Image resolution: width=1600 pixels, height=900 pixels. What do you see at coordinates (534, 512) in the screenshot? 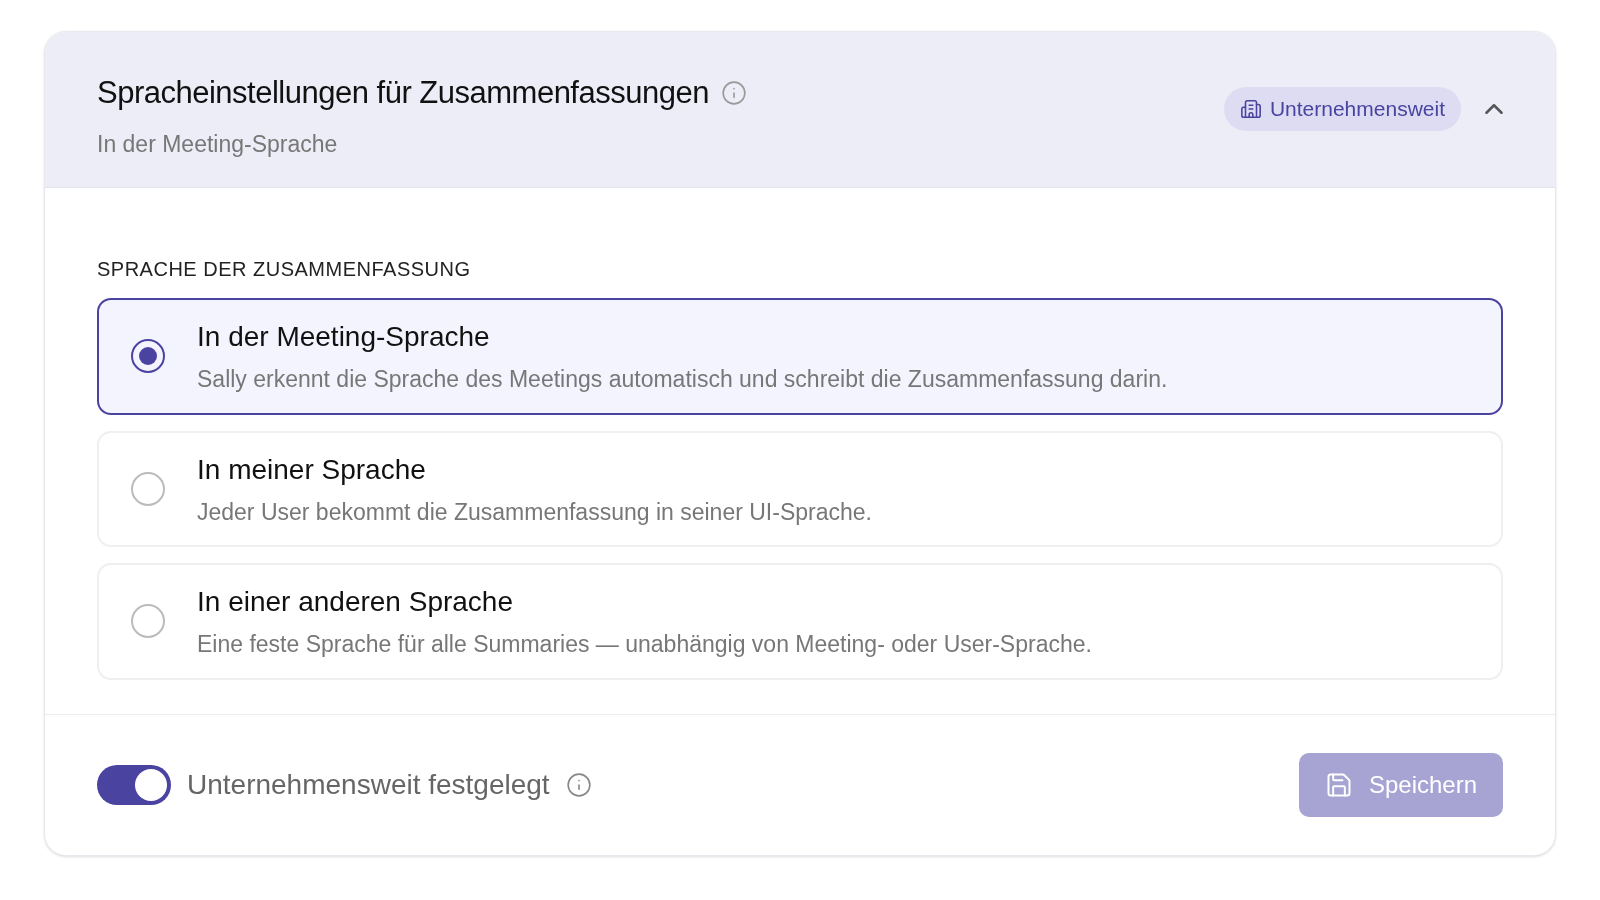
I see `option-description: Jeder User bekommt die Zusammenfassung in seiner UI-Sprache.` at bounding box center [534, 512].